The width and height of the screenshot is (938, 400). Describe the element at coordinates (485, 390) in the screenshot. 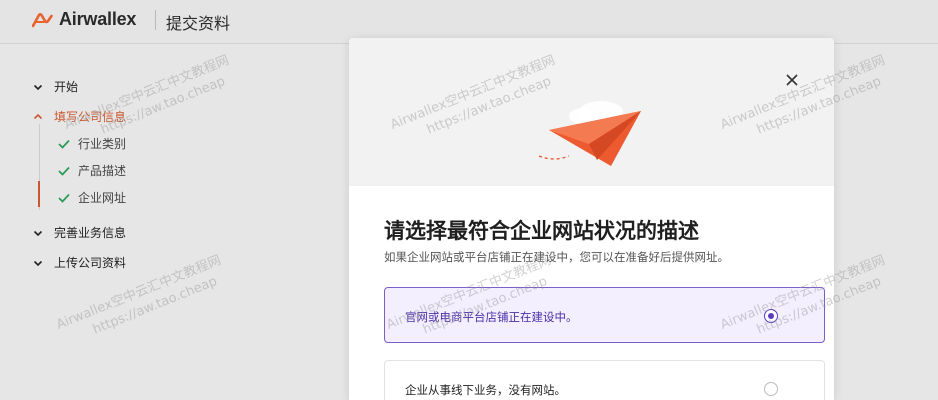

I see `option-label: 企业从事线下业务，没有网站。` at that location.